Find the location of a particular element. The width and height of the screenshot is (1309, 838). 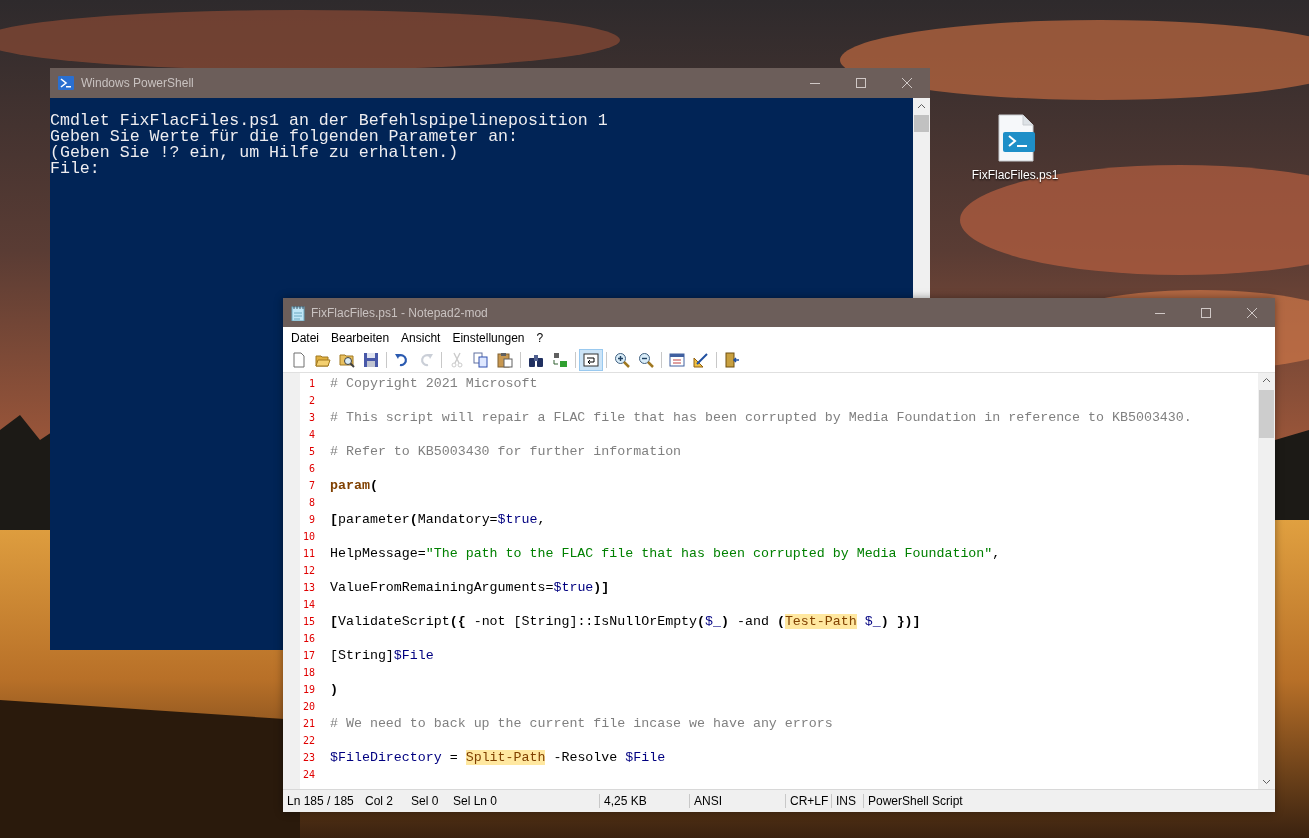

console-line: File: is located at coordinates (75, 169).